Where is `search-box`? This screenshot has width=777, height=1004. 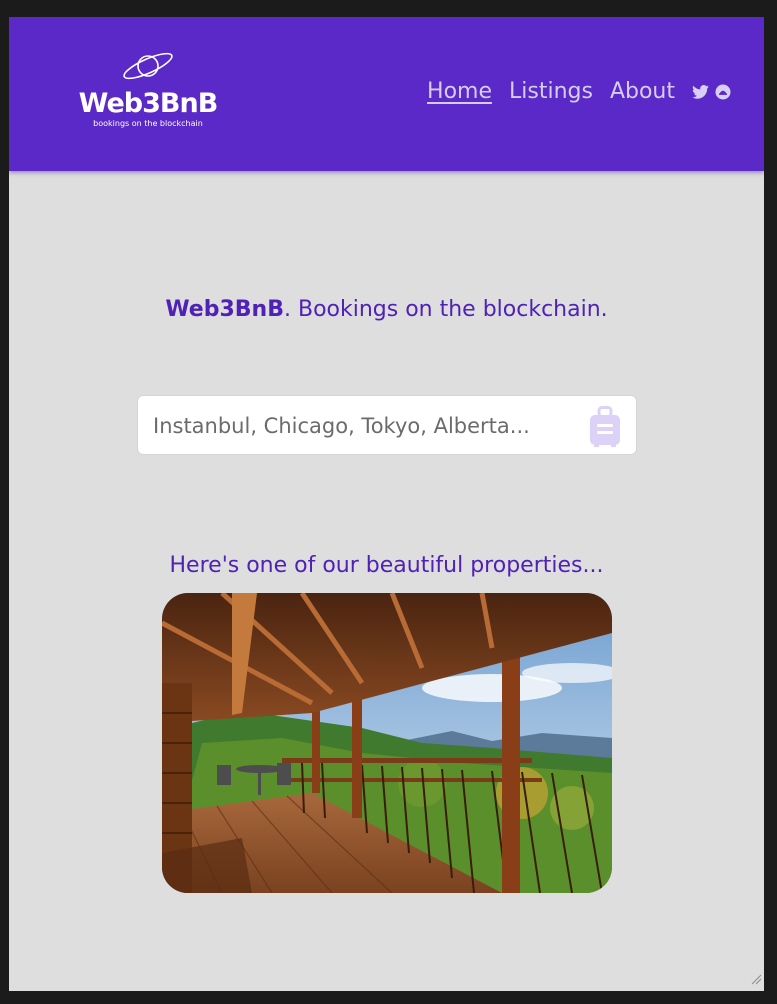
search-box is located at coordinates (387, 425).